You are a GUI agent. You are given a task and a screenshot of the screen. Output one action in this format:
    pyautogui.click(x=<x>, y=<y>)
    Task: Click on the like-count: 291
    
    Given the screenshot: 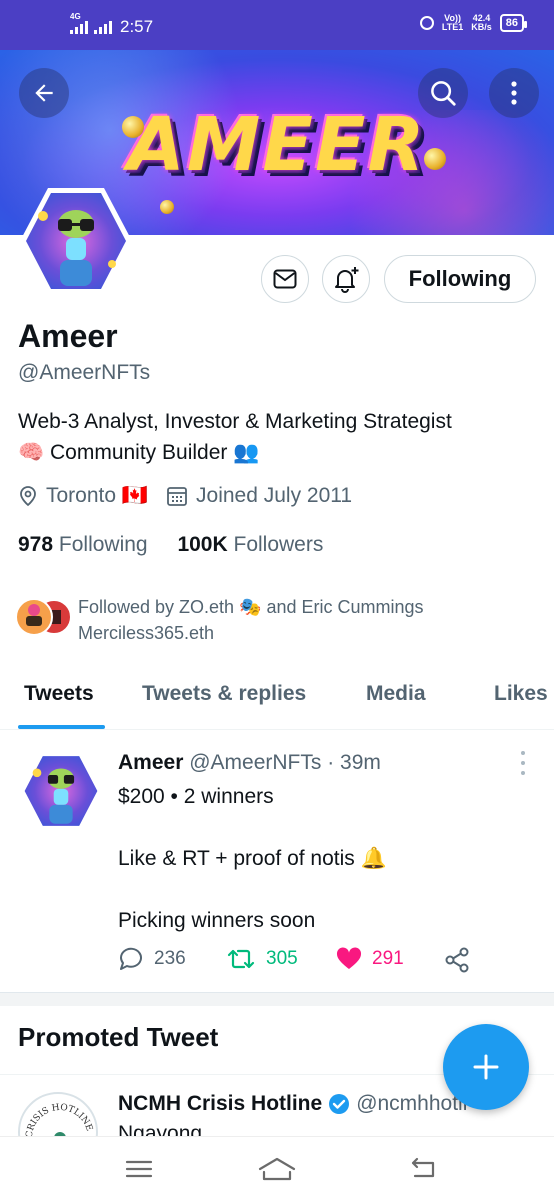 What is the action you would take?
    pyautogui.click(x=388, y=958)
    